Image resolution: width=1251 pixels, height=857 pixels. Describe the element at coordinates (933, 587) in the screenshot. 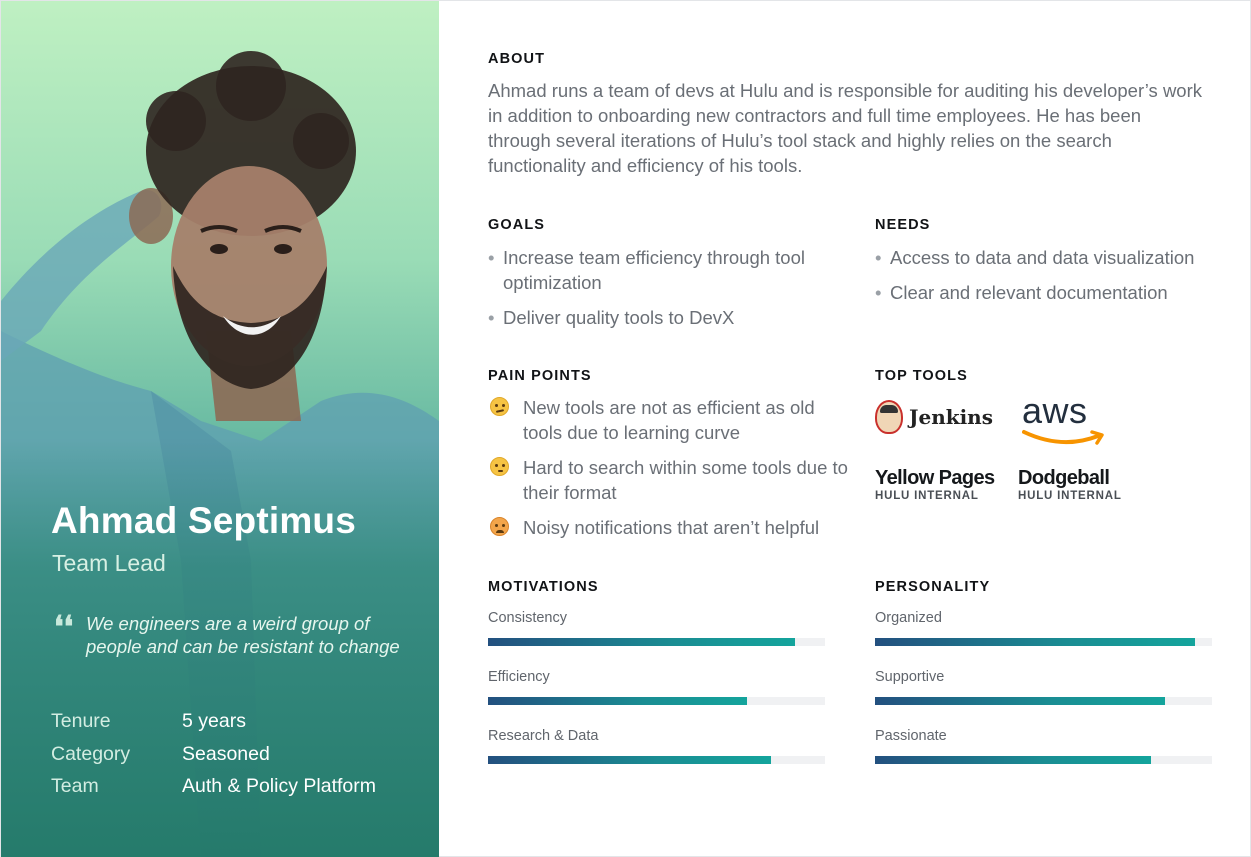

I see `personality-title: PERSONALITY` at that location.